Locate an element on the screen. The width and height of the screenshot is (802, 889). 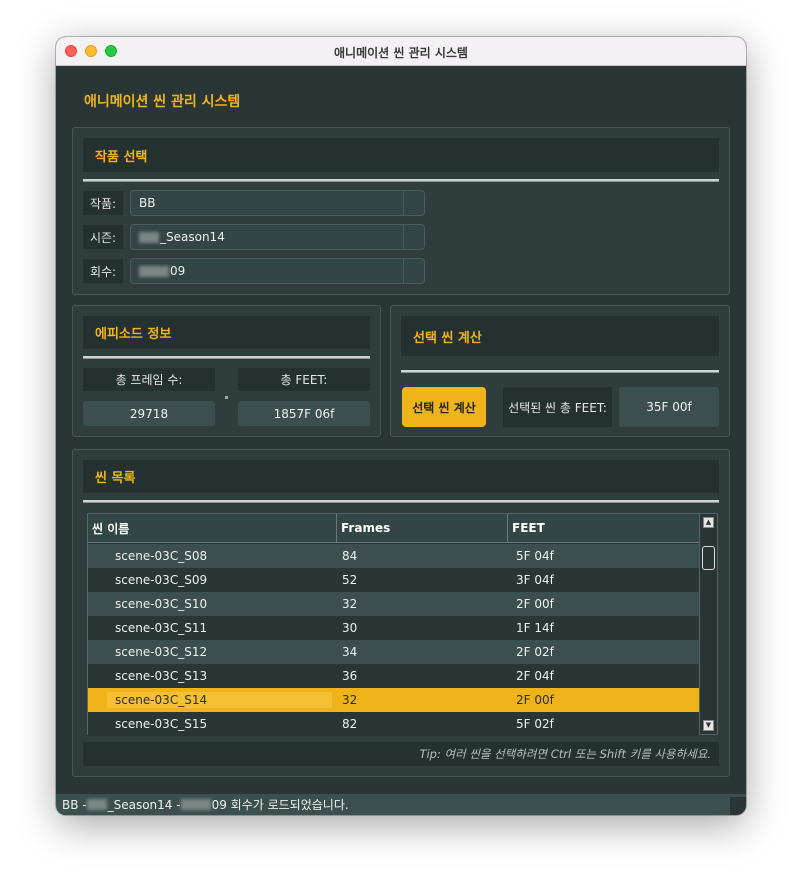
cell-feet: 5F 02f is located at coordinates (535, 724).